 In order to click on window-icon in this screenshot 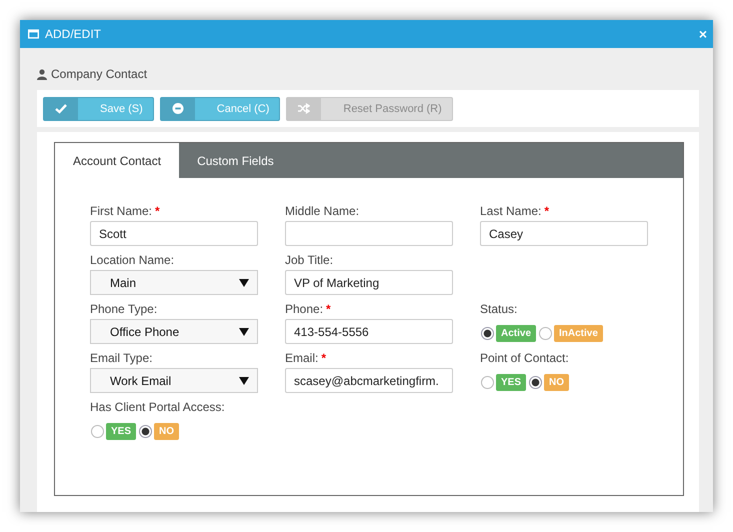, I will do `click(33, 34)`.